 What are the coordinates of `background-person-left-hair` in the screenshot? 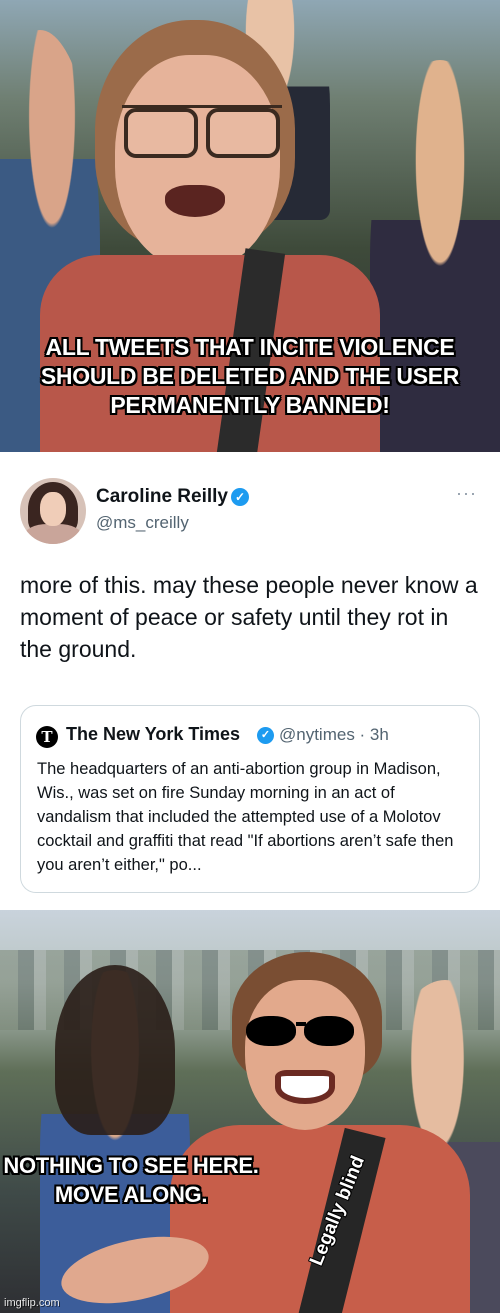 It's located at (115, 1050).